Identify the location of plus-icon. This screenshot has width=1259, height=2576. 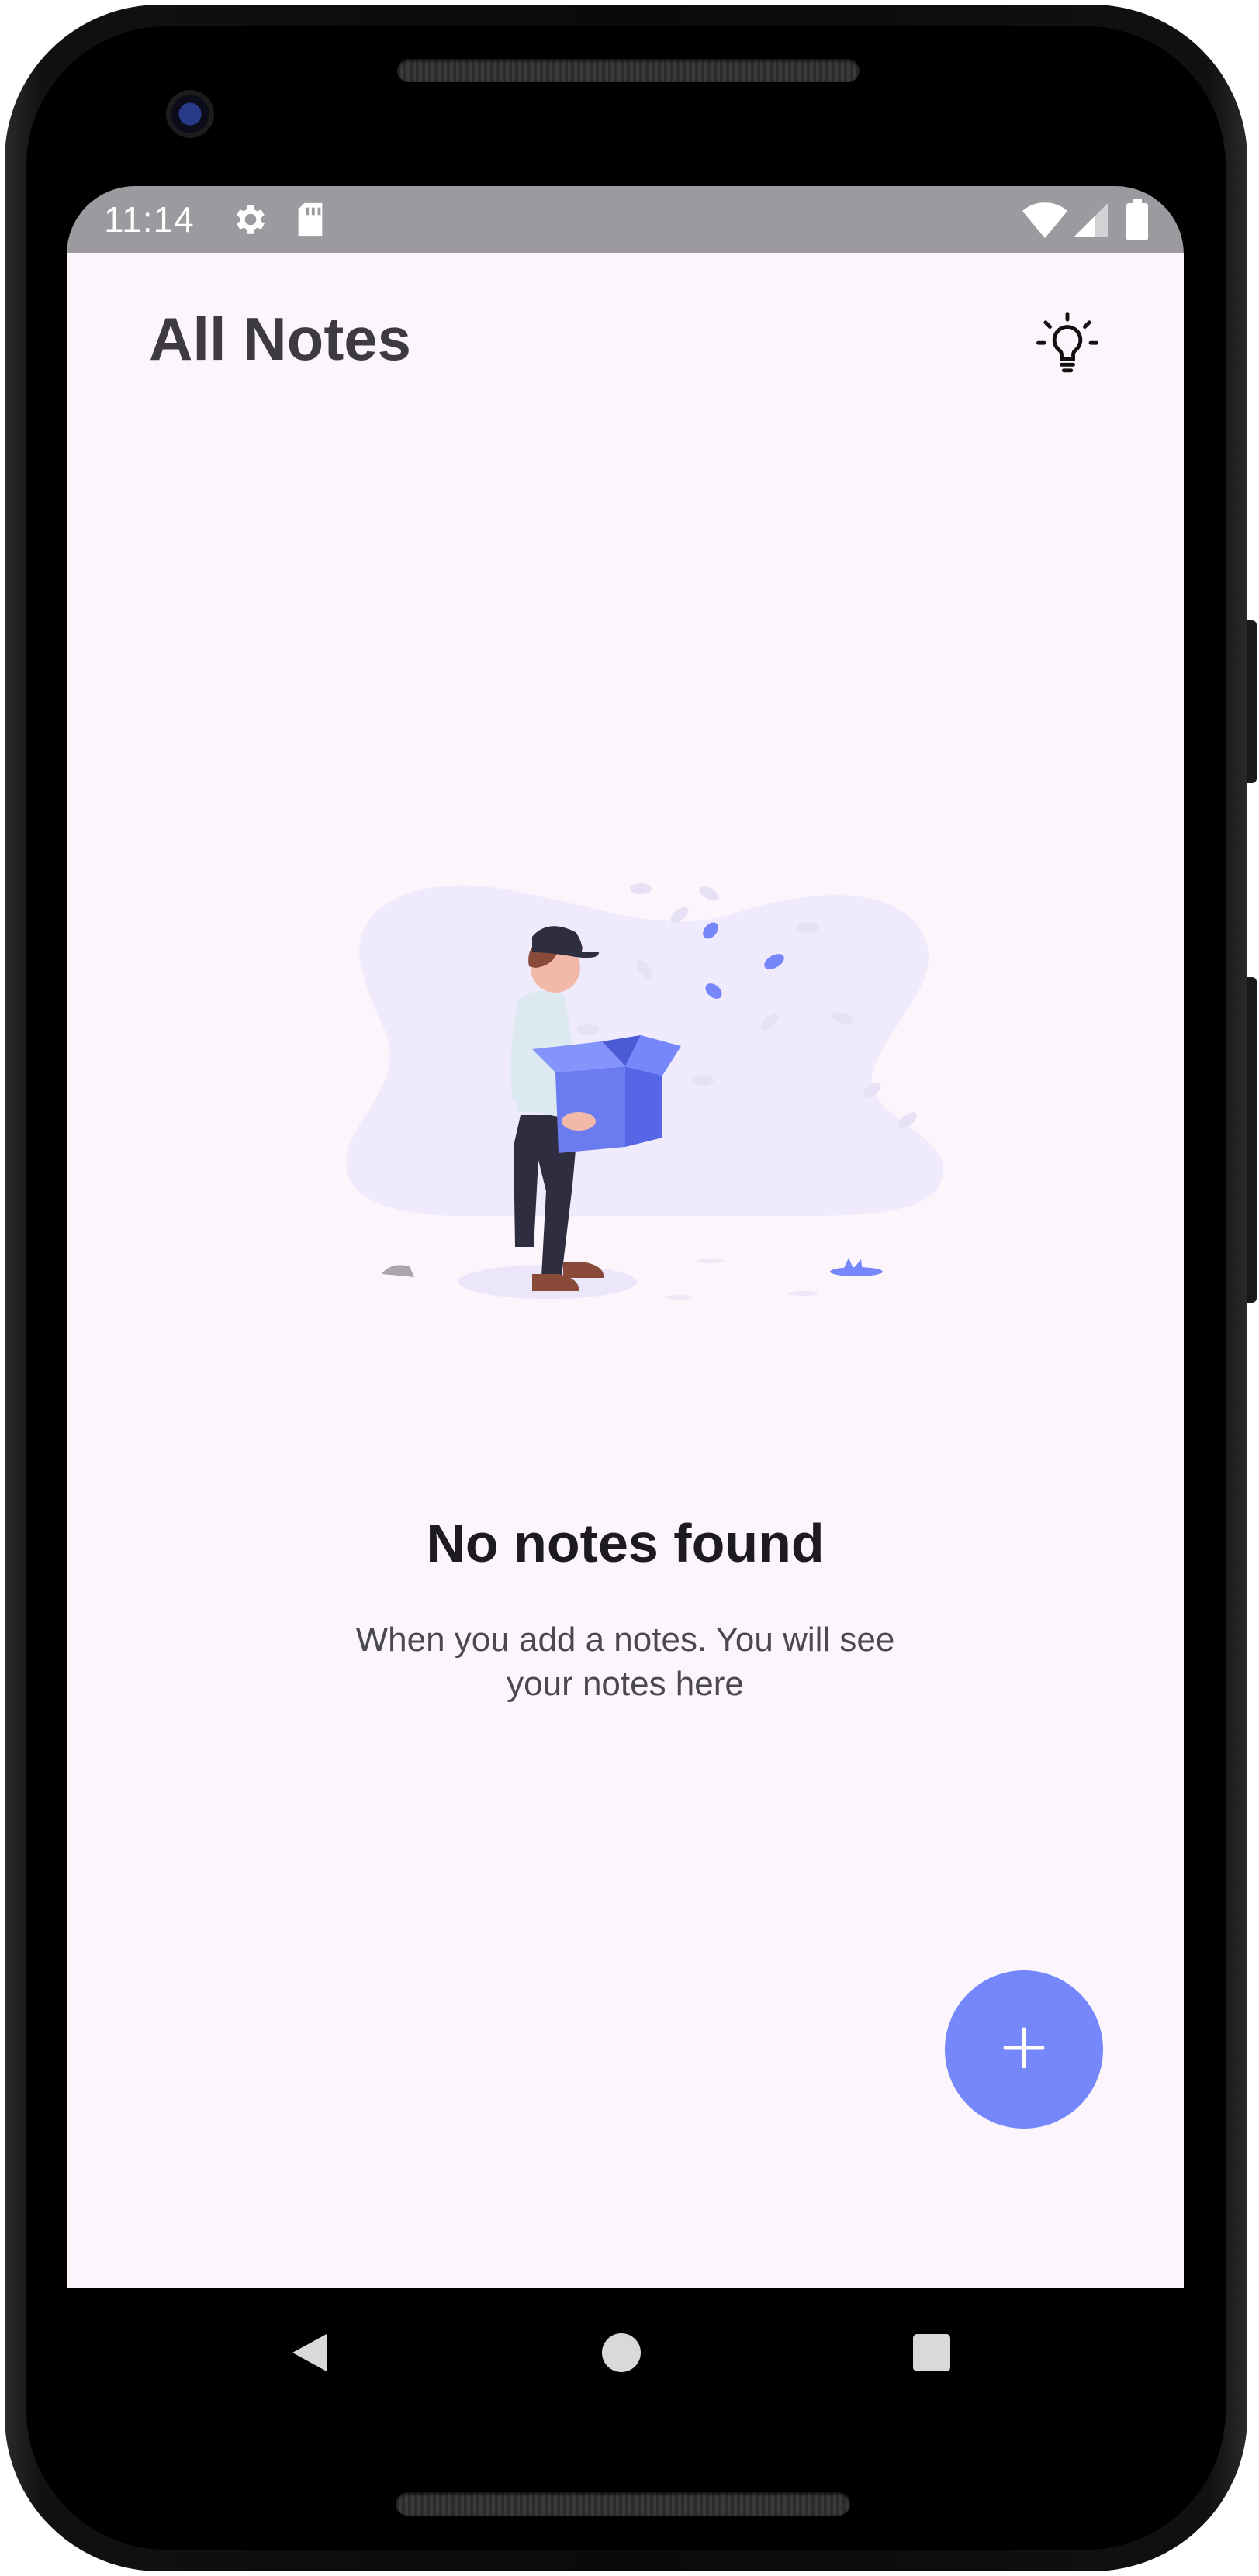
(1024, 2050).